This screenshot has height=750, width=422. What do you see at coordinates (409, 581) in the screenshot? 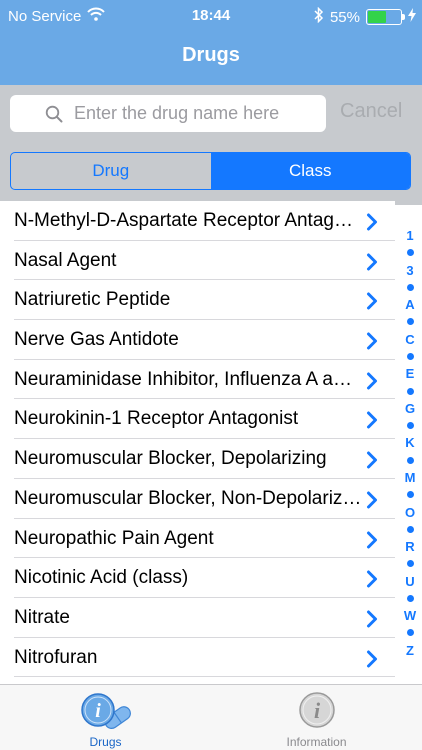
I see `index-letter: U` at bounding box center [409, 581].